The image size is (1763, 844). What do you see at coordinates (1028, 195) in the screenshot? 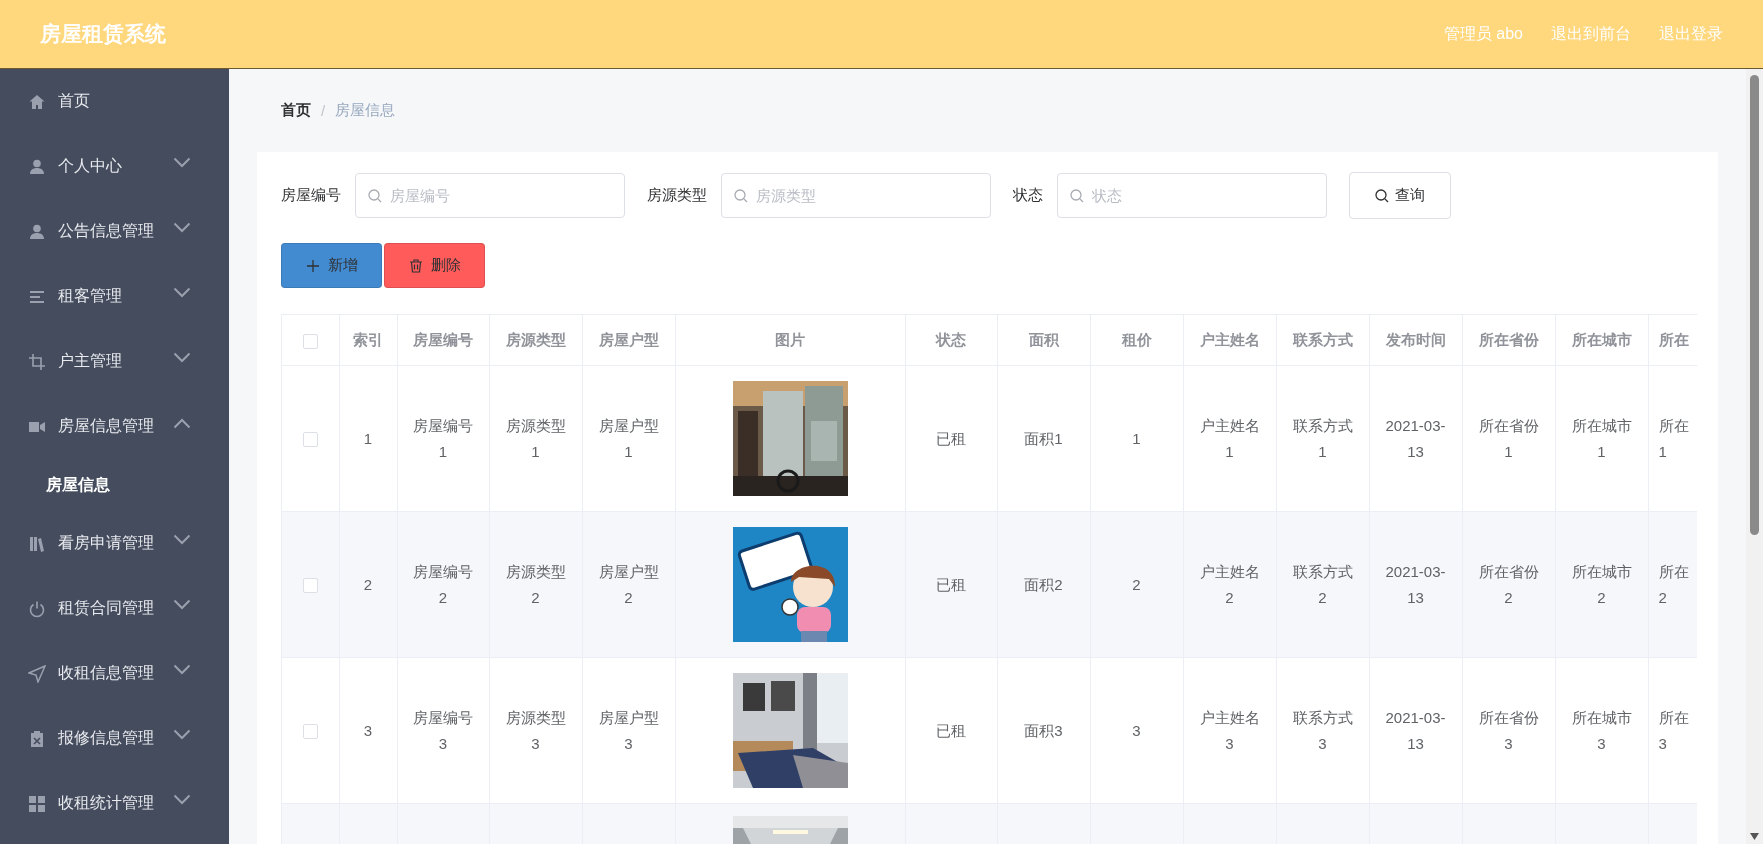
I see `field-label: 状态` at bounding box center [1028, 195].